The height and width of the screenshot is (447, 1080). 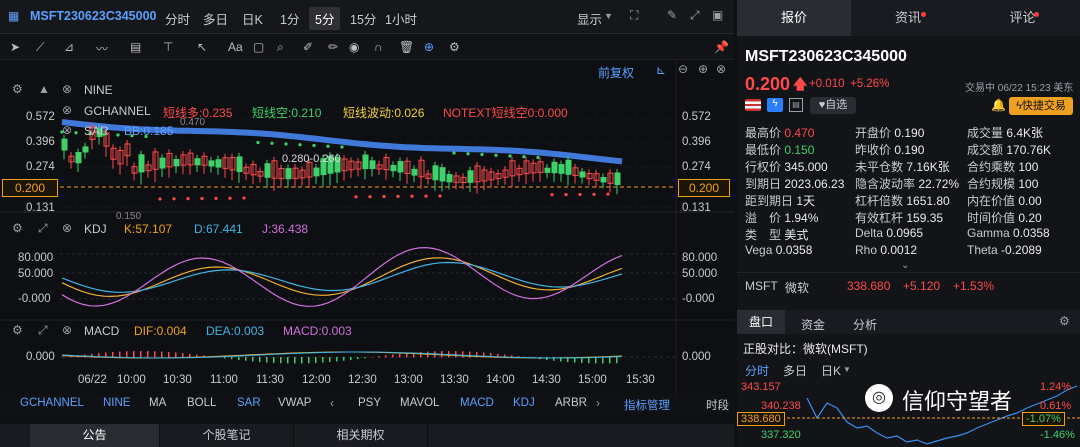 What do you see at coordinates (833, 105) in the screenshot?
I see `watchlist-button: ♥自选` at bounding box center [833, 105].